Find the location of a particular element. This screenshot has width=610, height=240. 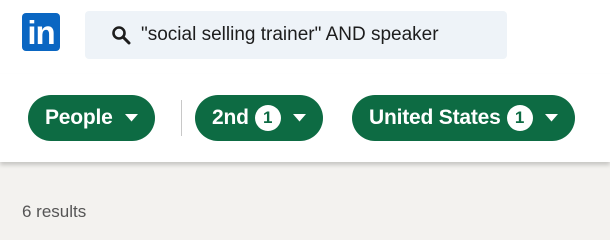

filter-location-button: United States 1 is located at coordinates (463, 118).